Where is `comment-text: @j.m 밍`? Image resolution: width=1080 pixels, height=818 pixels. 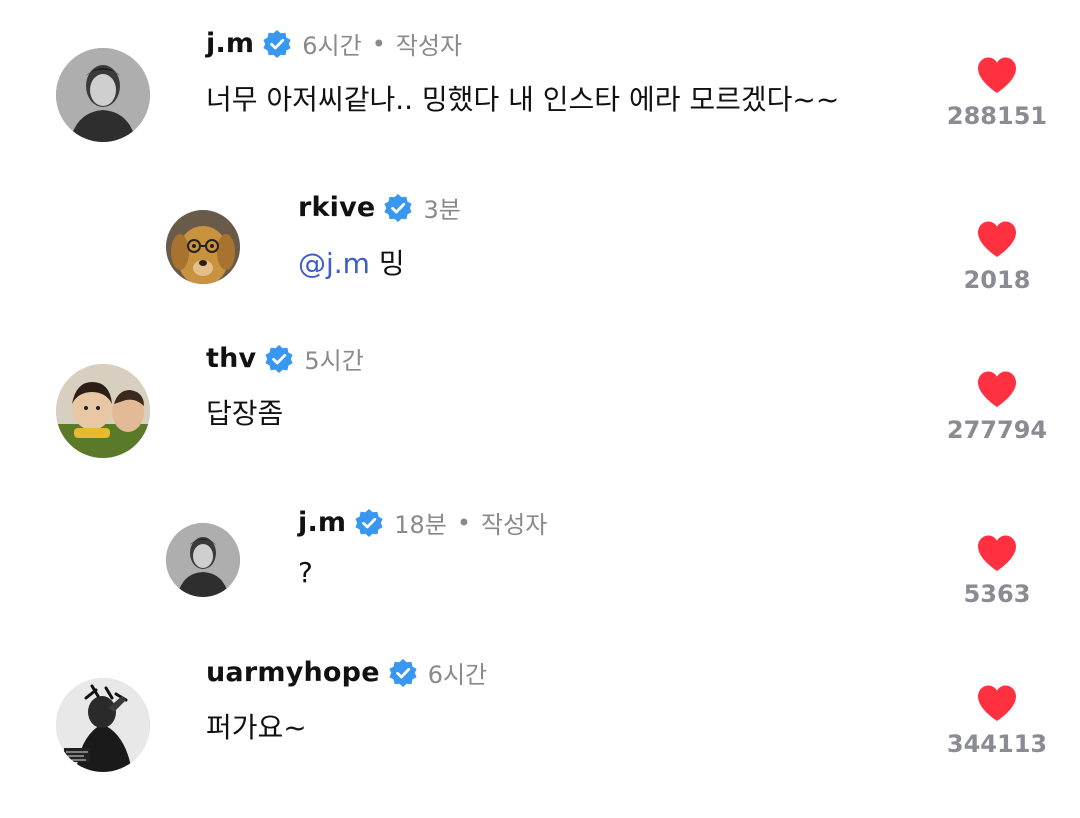 comment-text: @j.m 밍 is located at coordinates (351, 262).